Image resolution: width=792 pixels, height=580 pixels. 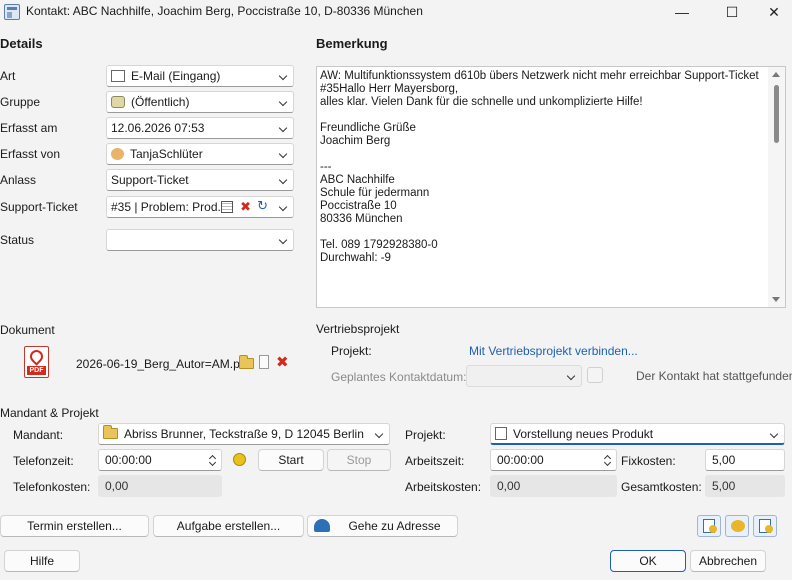 What do you see at coordinates (648, 561) in the screenshot?
I see `ok-button: OK` at bounding box center [648, 561].